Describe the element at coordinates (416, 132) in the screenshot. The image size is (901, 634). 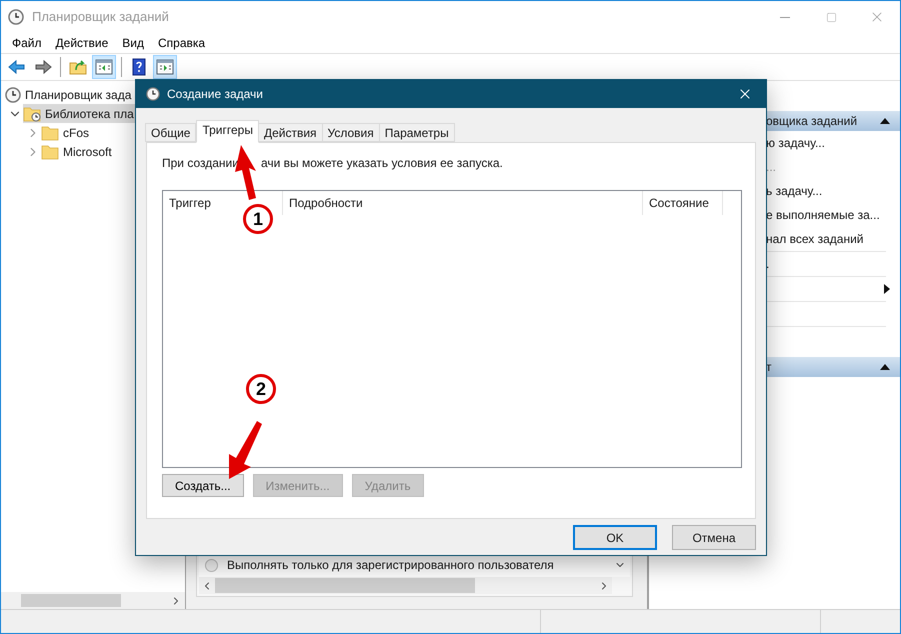
I see `tab: Параметры` at that location.